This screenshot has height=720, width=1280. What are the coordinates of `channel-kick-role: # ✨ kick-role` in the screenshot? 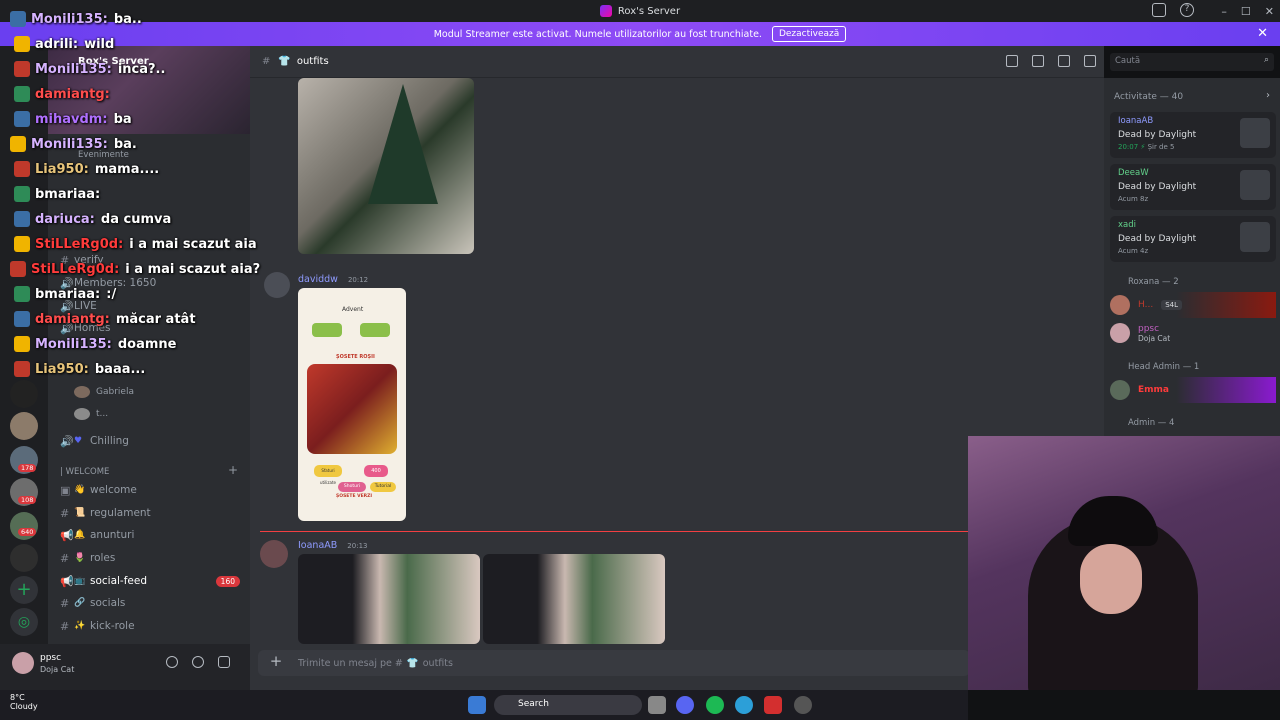 It's located at (150, 626).